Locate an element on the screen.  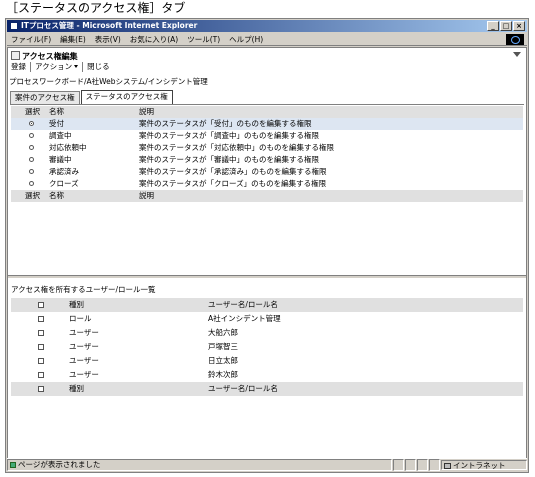
header-desc: 説明 is located at coordinates (146, 111).